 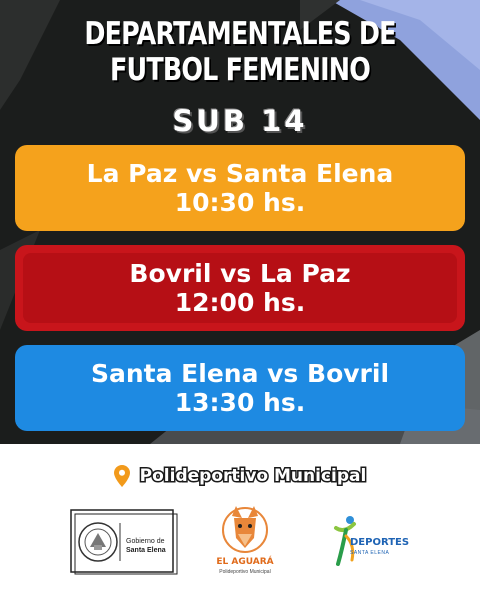 I want to click on venue-row: Polideportivo Municipal, so click(x=240, y=476).